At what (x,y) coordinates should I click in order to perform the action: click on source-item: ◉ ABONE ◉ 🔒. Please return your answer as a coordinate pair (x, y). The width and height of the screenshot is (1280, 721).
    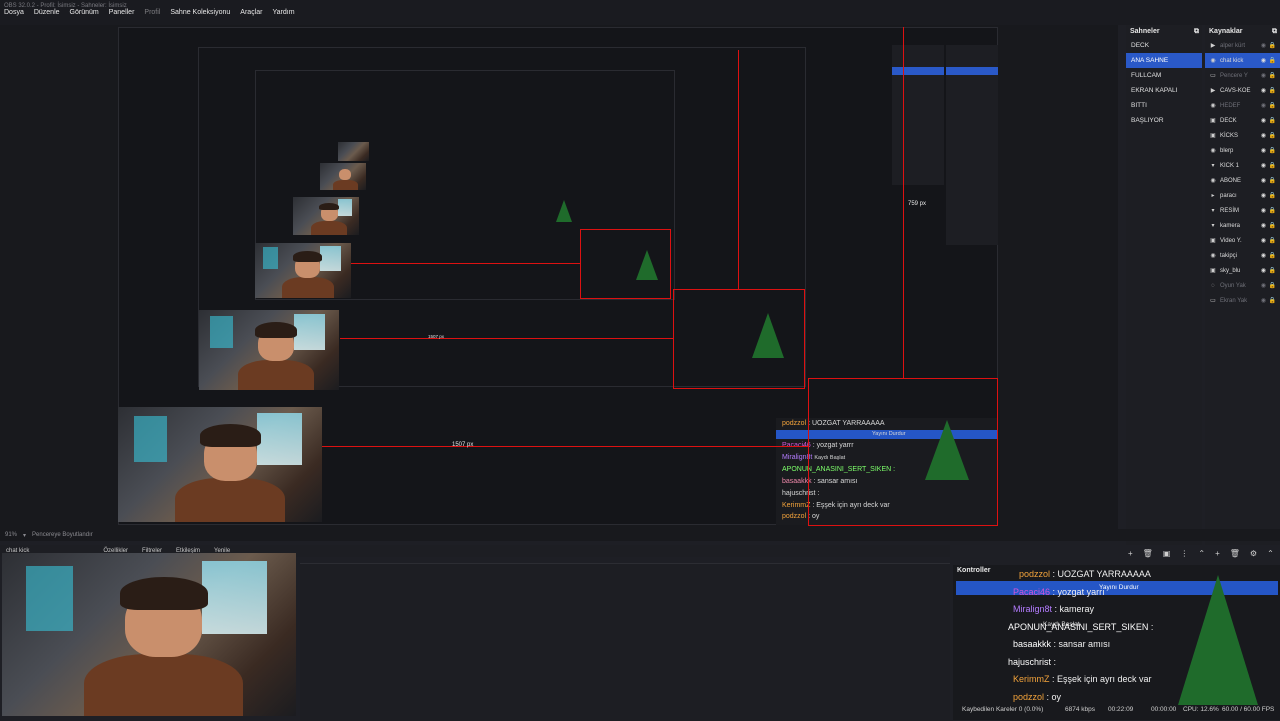
    Looking at the image, I should click on (1242, 180).